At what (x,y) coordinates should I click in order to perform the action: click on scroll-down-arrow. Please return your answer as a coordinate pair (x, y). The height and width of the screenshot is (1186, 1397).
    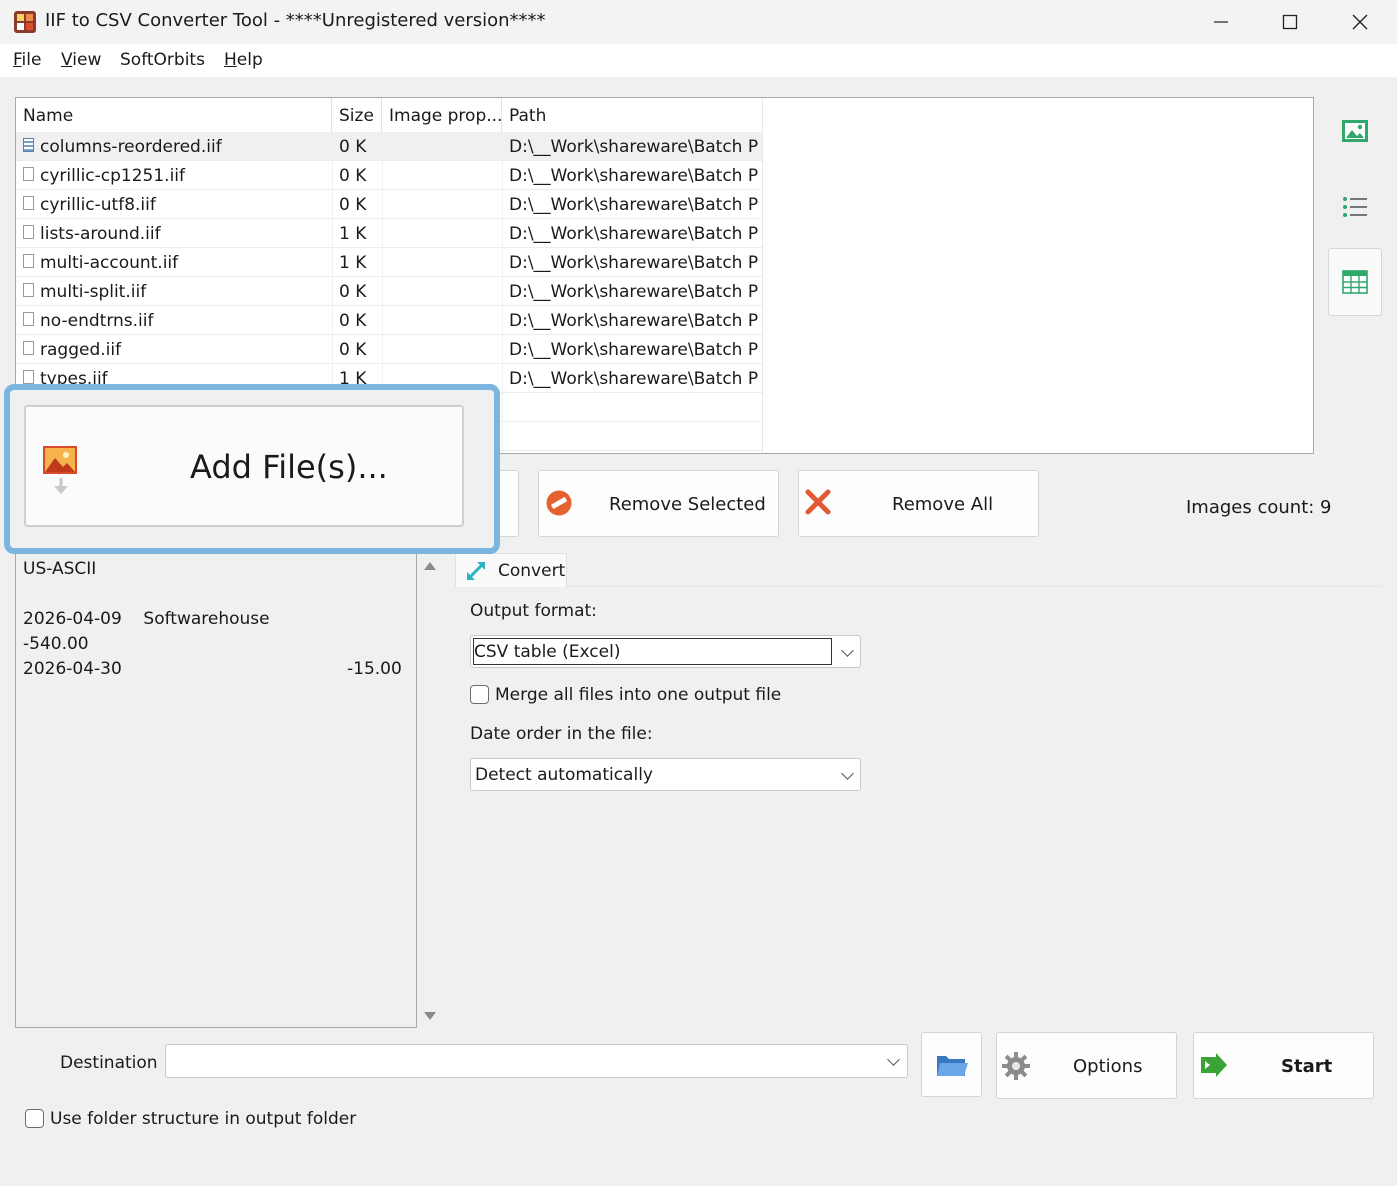
    Looking at the image, I should click on (430, 1016).